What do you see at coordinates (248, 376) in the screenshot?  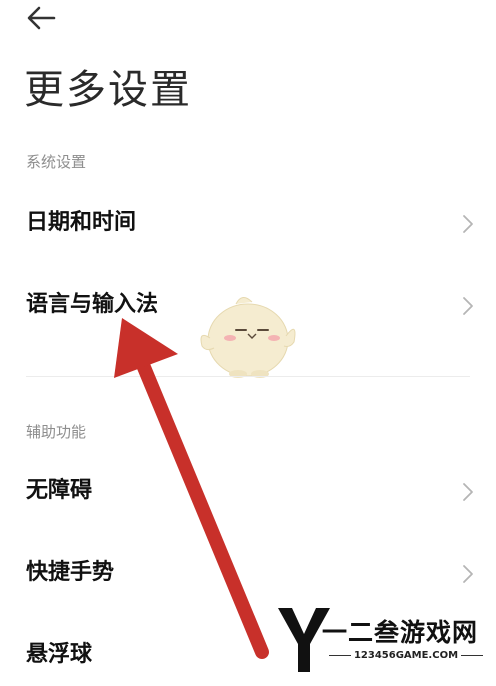 I see `section-divider` at bounding box center [248, 376].